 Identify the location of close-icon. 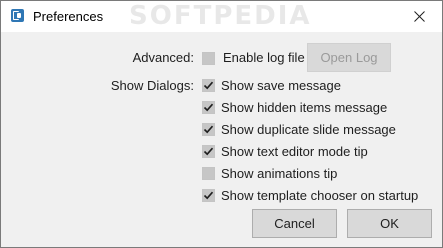
(419, 16).